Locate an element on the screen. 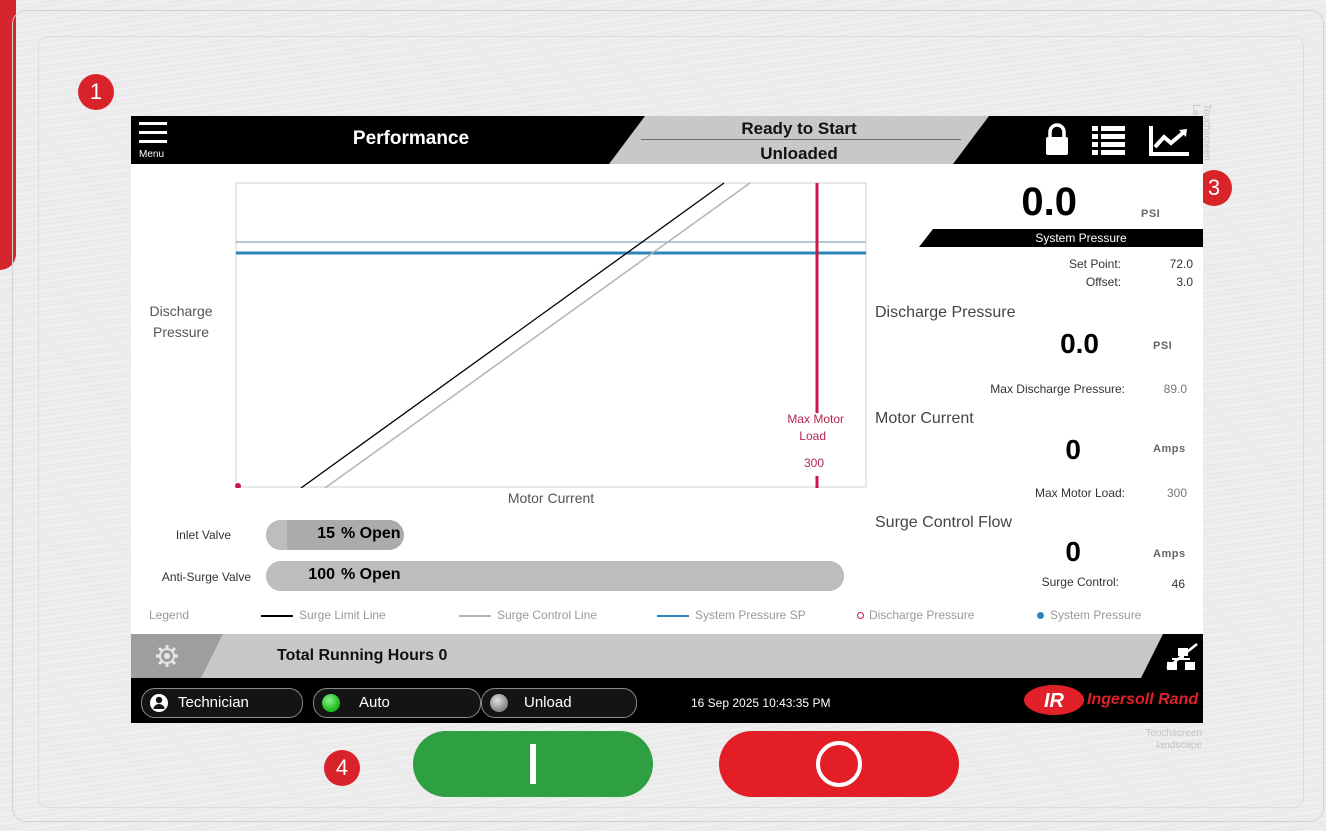 Image resolution: width=1326 pixels, height=831 pixels. date-time: 16 Sep 2025 10:43:35 PM is located at coordinates (761, 703).